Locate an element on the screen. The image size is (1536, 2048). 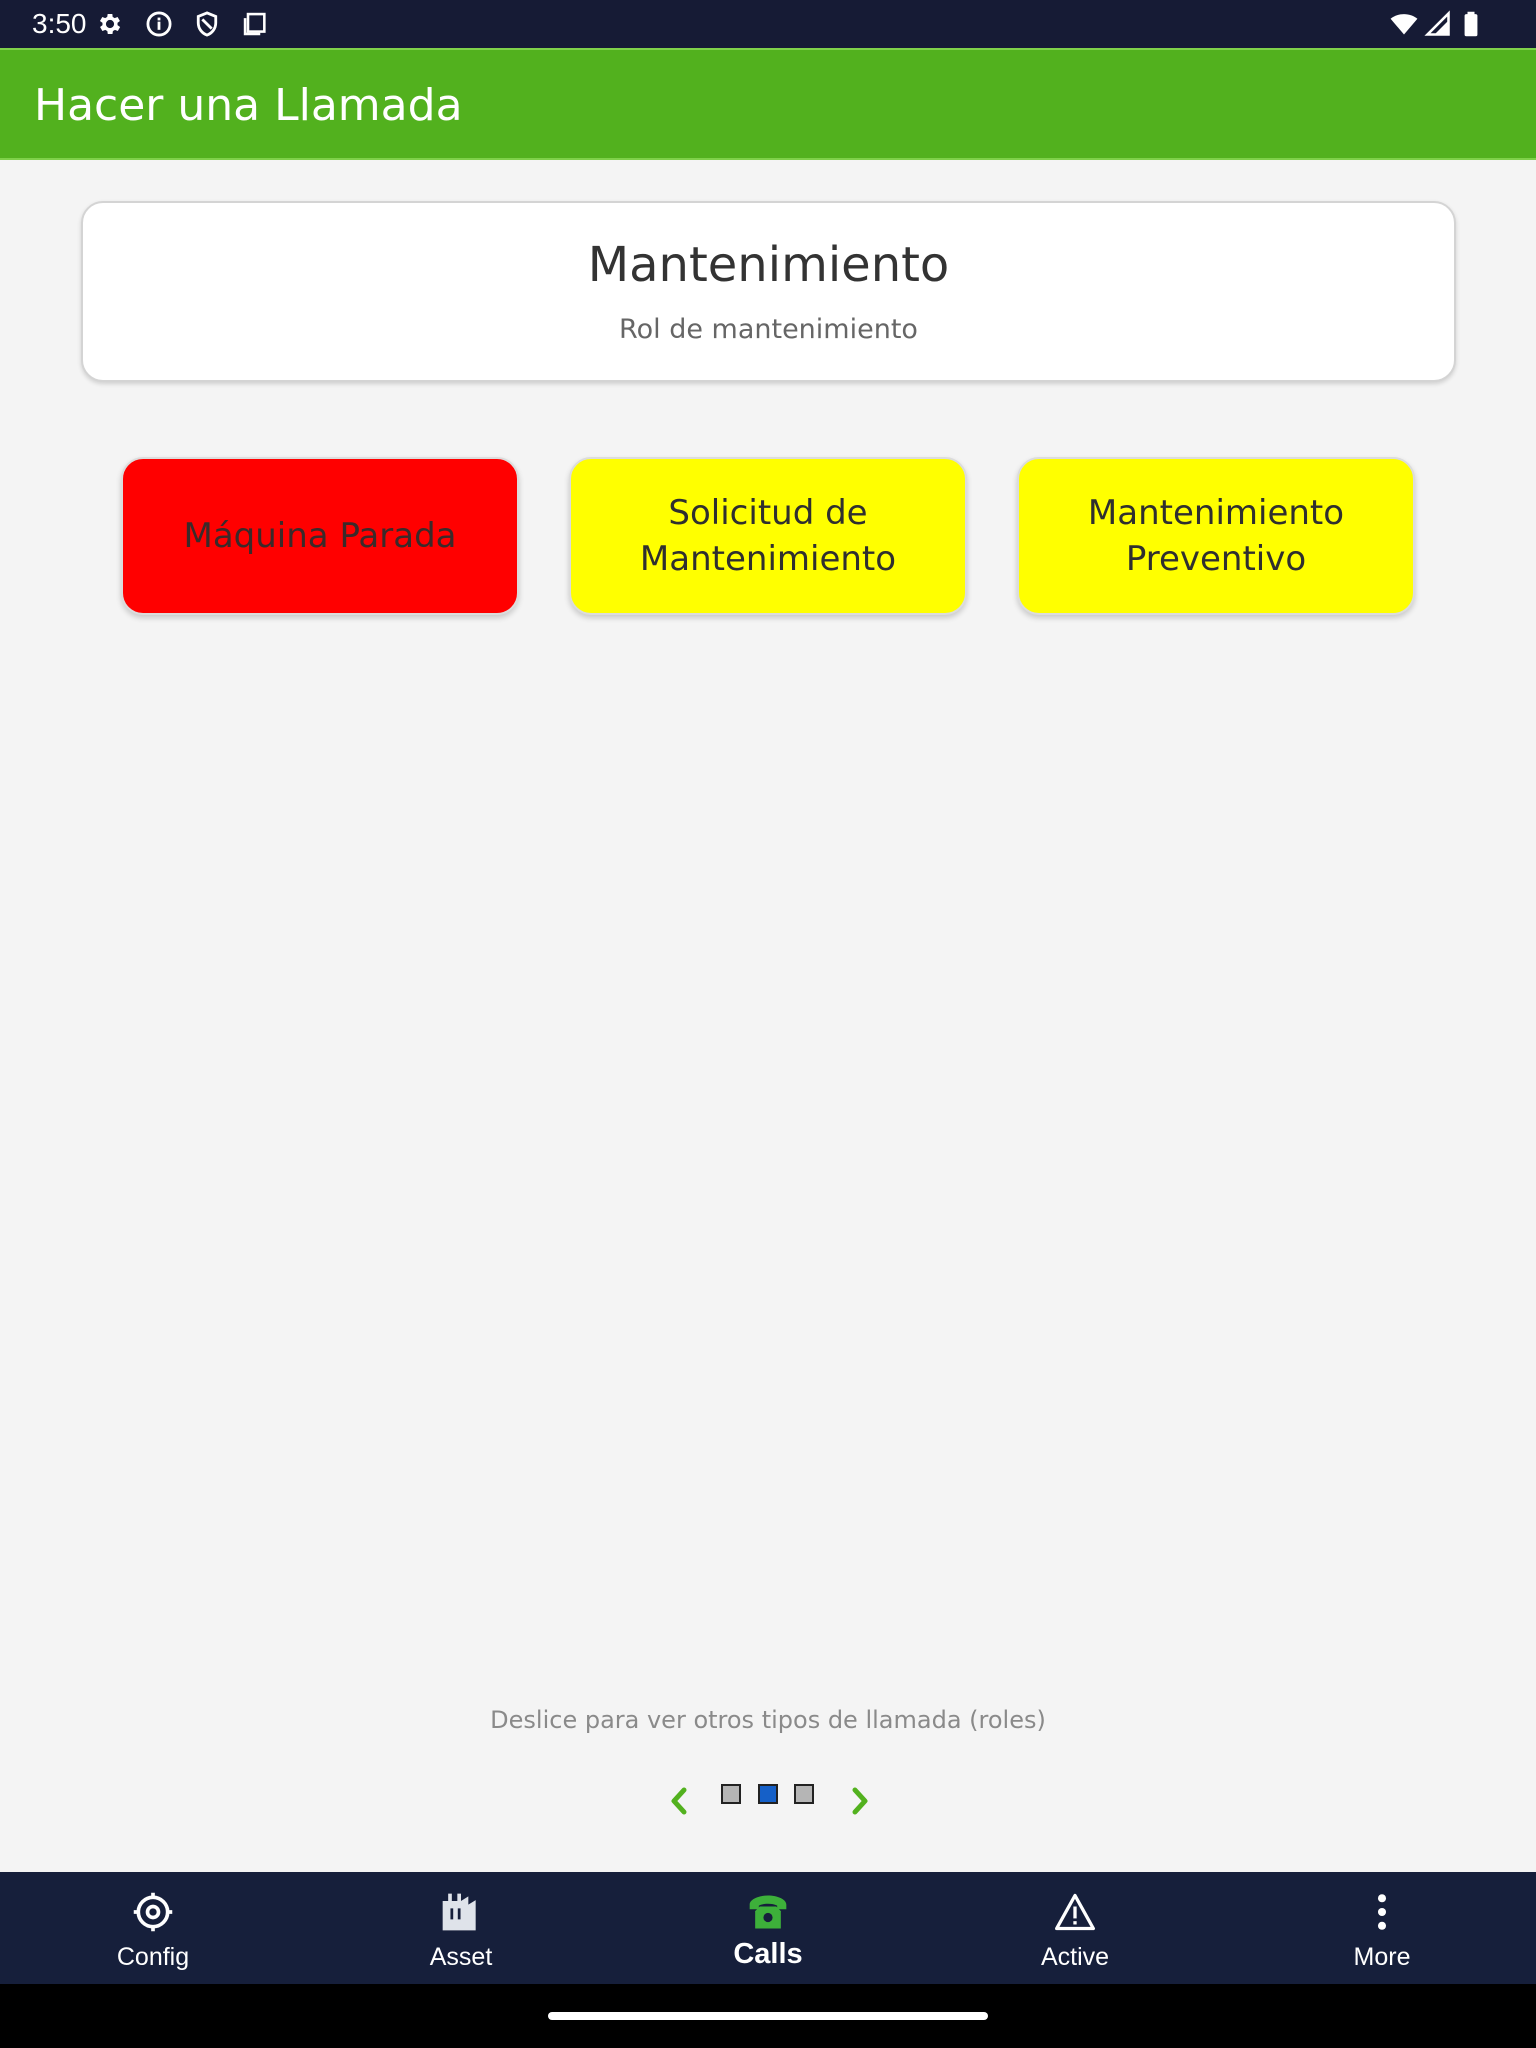
status-time: 3:50 is located at coordinates (59, 23).